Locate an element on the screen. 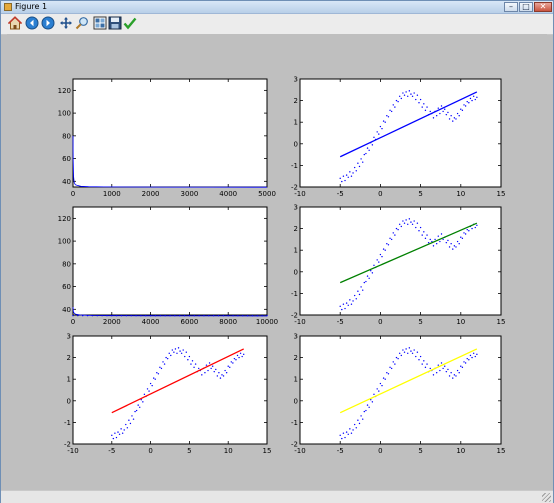 This screenshot has height=503, width=554. resize-grip is located at coordinates (546, 497).